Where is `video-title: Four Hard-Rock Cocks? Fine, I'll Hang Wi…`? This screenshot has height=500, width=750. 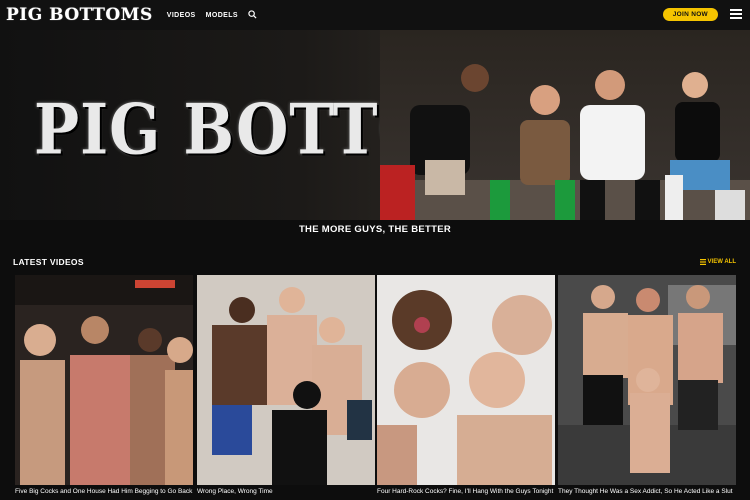 video-title: Four Hard-Rock Cocks? Fine, I'll Hang Wi… is located at coordinates (472, 491).